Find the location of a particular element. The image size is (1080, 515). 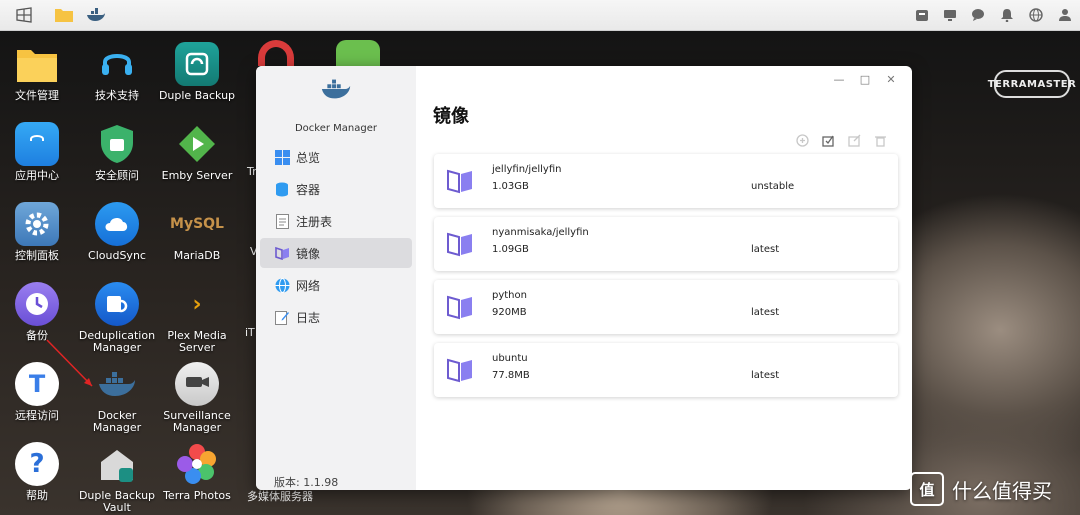

minimize-icon: — is located at coordinates (839, 79).